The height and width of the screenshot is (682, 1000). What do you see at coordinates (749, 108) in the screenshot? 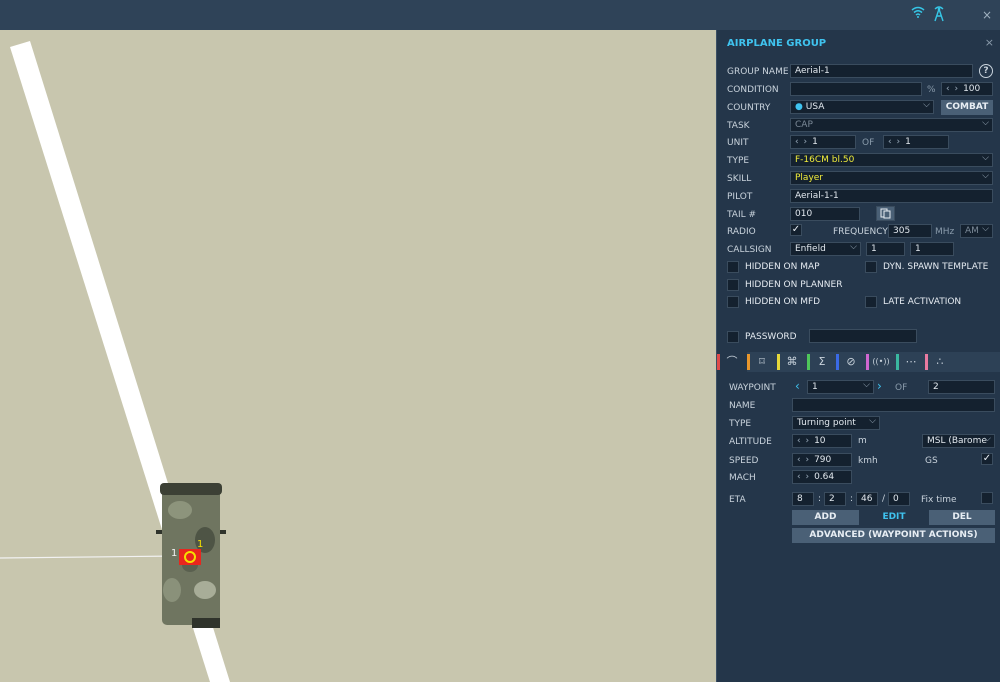
I see `country-label: COUNTRY` at bounding box center [749, 108].